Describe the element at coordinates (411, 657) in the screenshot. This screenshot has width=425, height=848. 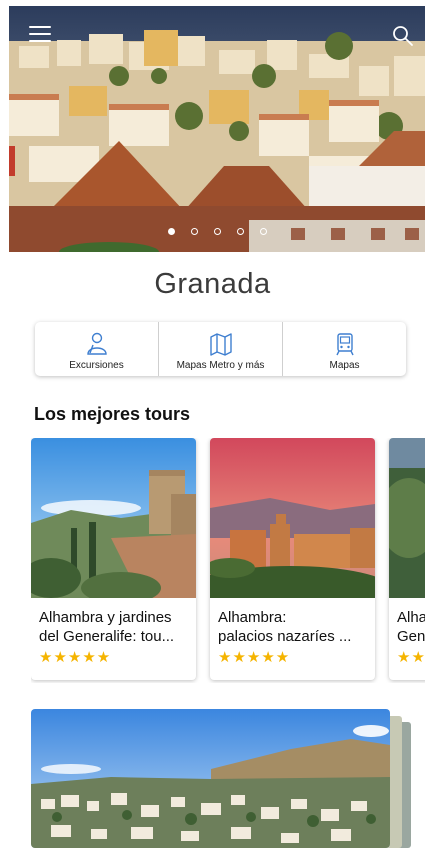
I see `tour-rating-stars: ★★` at that location.